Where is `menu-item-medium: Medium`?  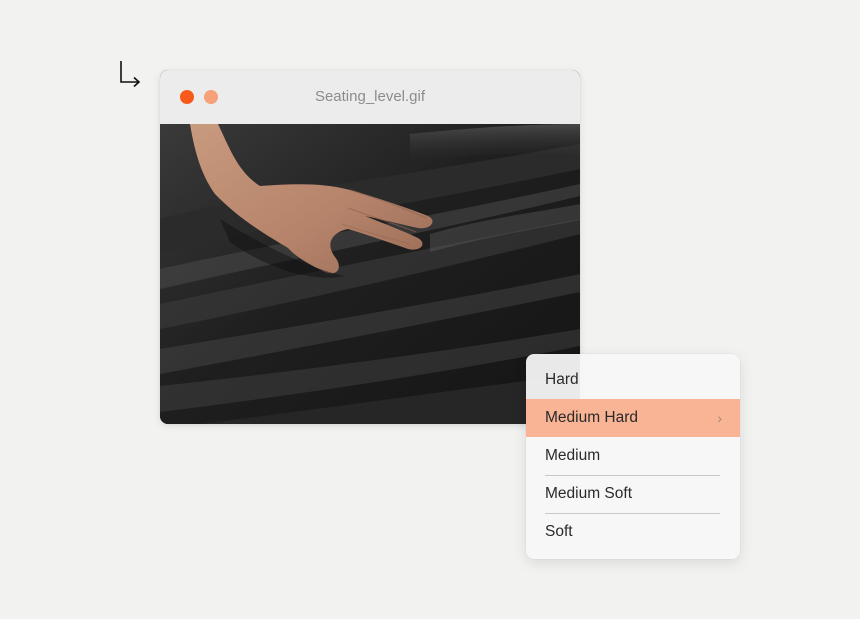 menu-item-medium: Medium is located at coordinates (633, 456).